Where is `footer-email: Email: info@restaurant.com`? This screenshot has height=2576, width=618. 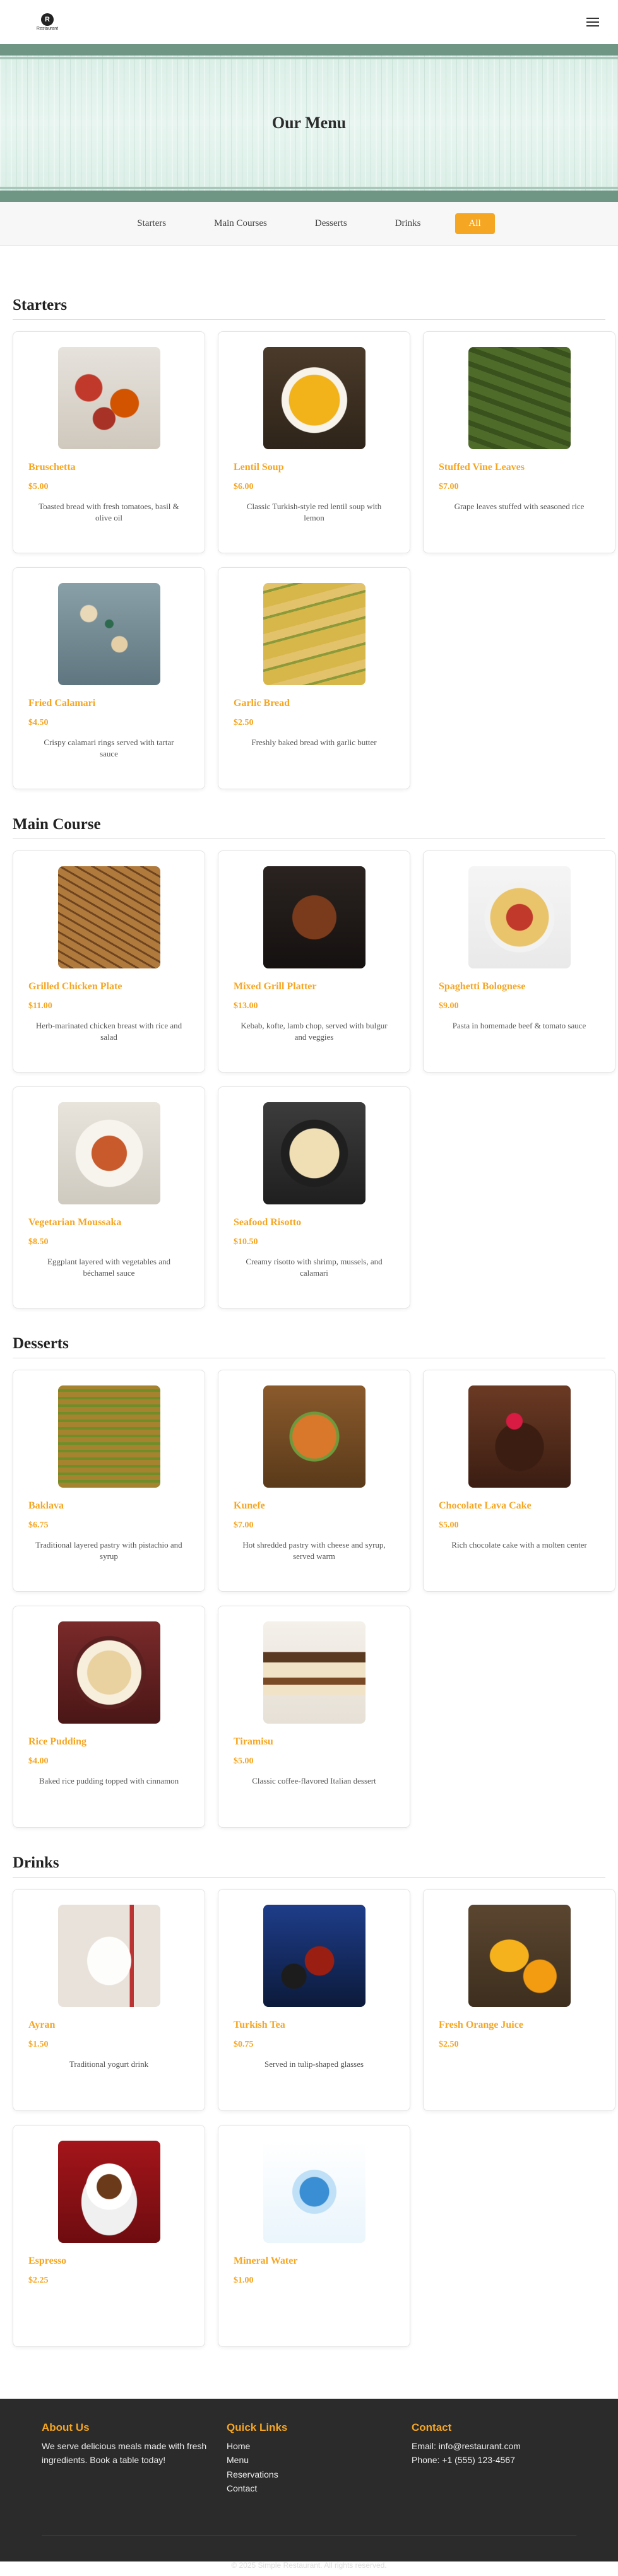
footer-email: Email: info@restaurant.com is located at coordinates (467, 2446).